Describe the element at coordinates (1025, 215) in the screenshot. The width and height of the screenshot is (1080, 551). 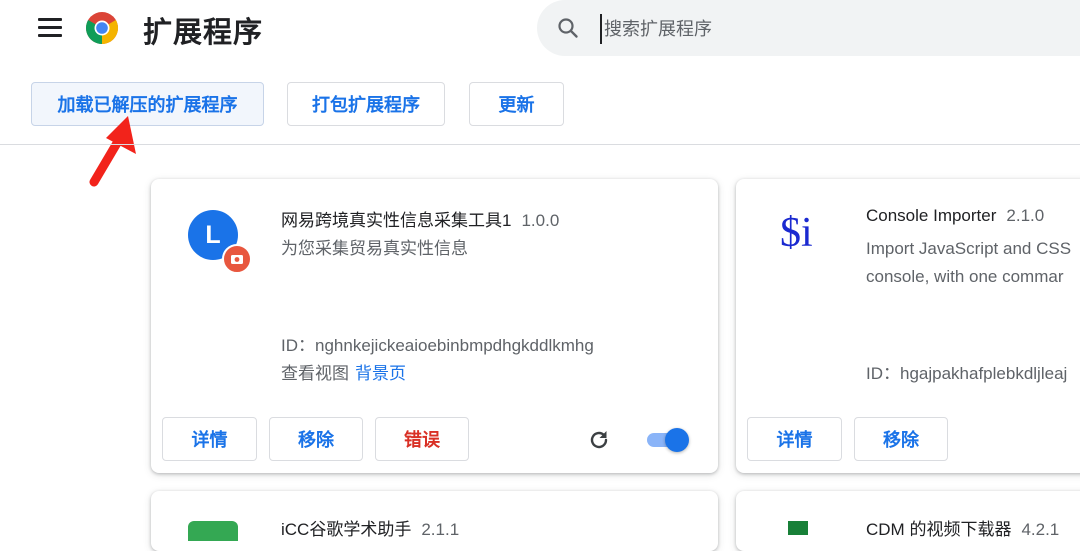
I see `extension-version: 2.1.0` at that location.